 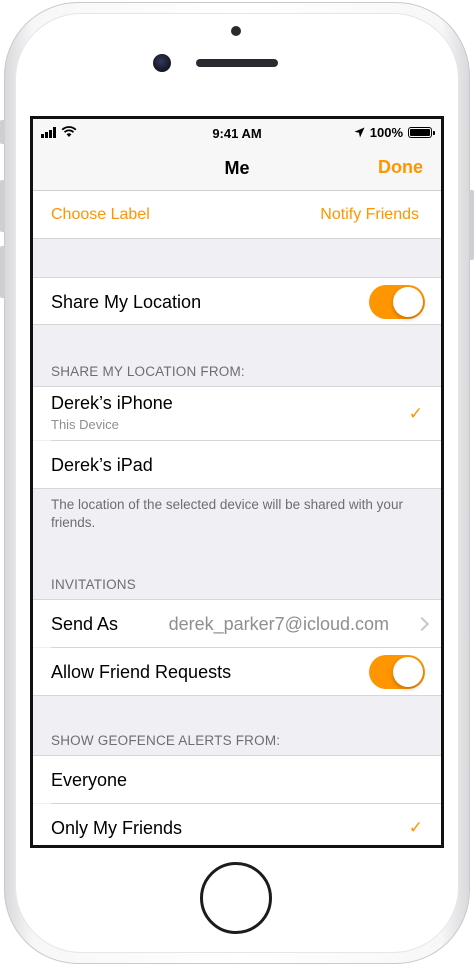 I want to click on share-my-location-label: Share My Location, so click(x=126, y=302).